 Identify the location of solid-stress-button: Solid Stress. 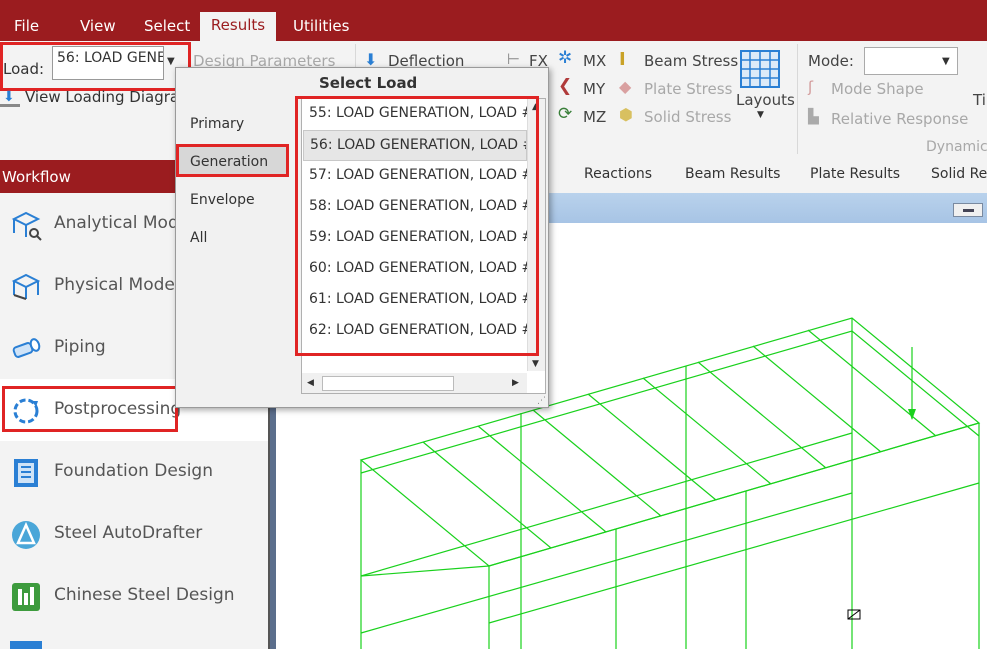
(687, 117).